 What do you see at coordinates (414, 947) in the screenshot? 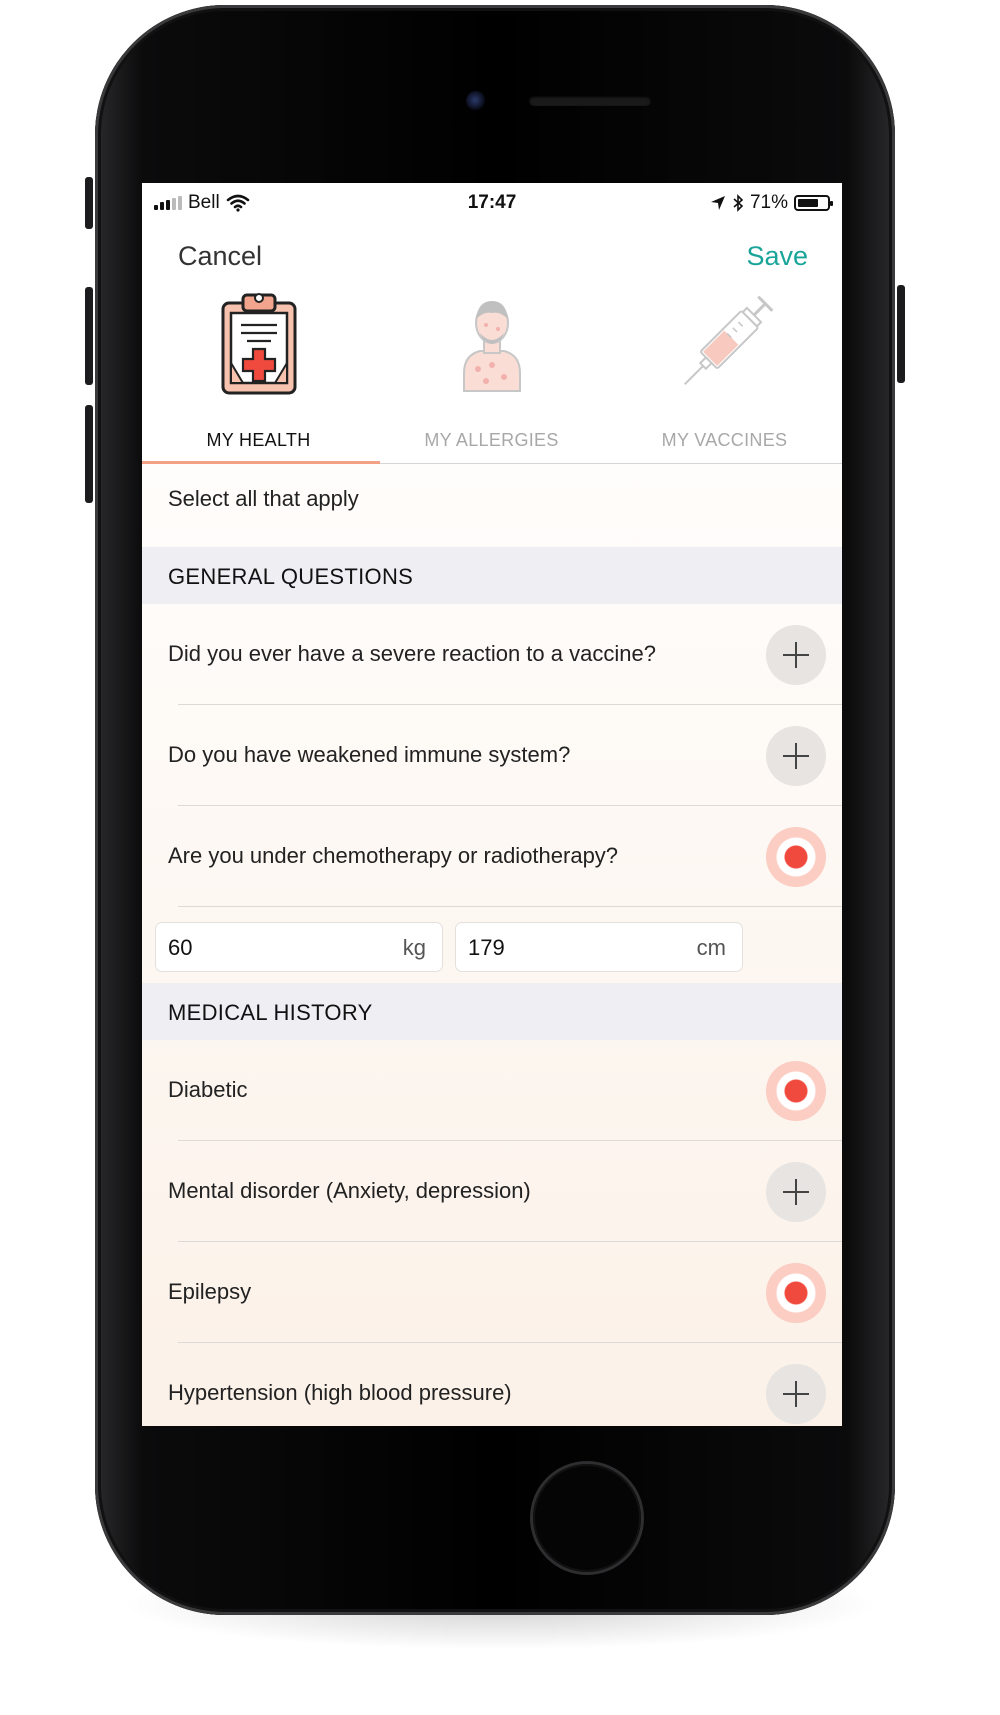
I see `weight-unit: kg` at bounding box center [414, 947].